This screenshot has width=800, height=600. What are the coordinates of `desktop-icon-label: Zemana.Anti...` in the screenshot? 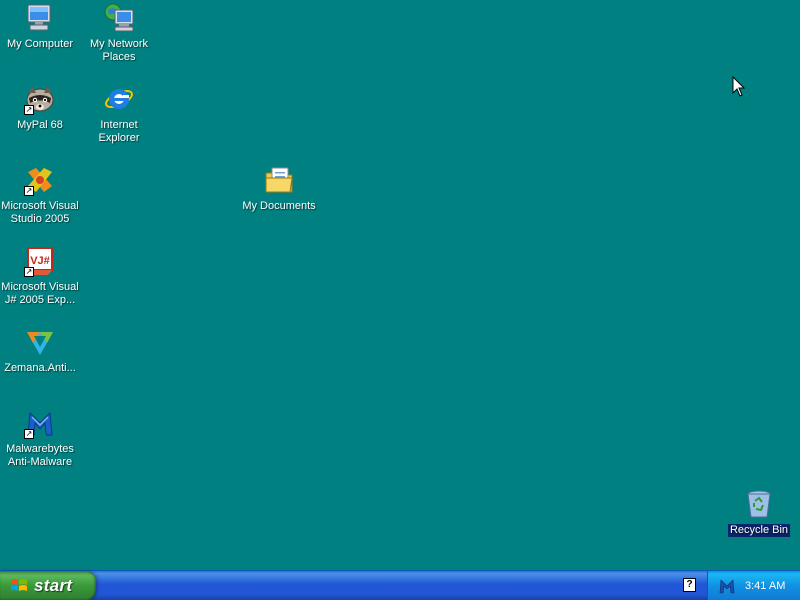 It's located at (40, 368).